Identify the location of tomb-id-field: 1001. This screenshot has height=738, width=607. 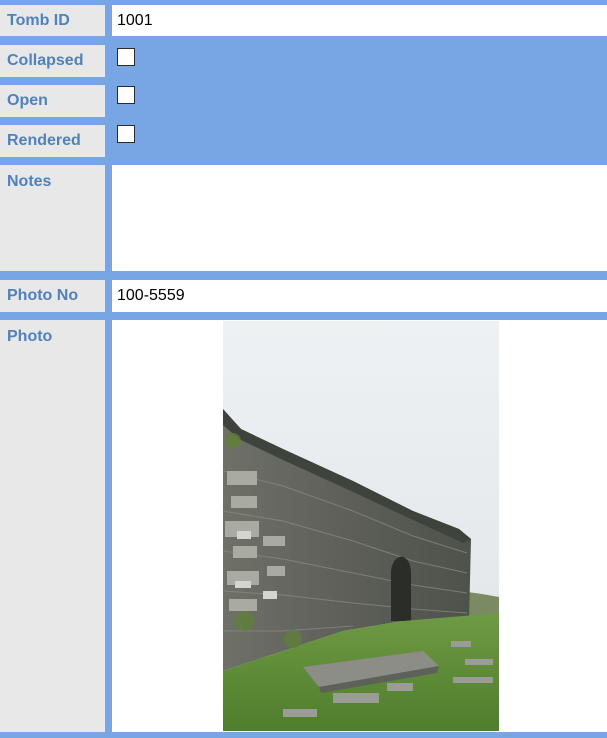
(359, 20).